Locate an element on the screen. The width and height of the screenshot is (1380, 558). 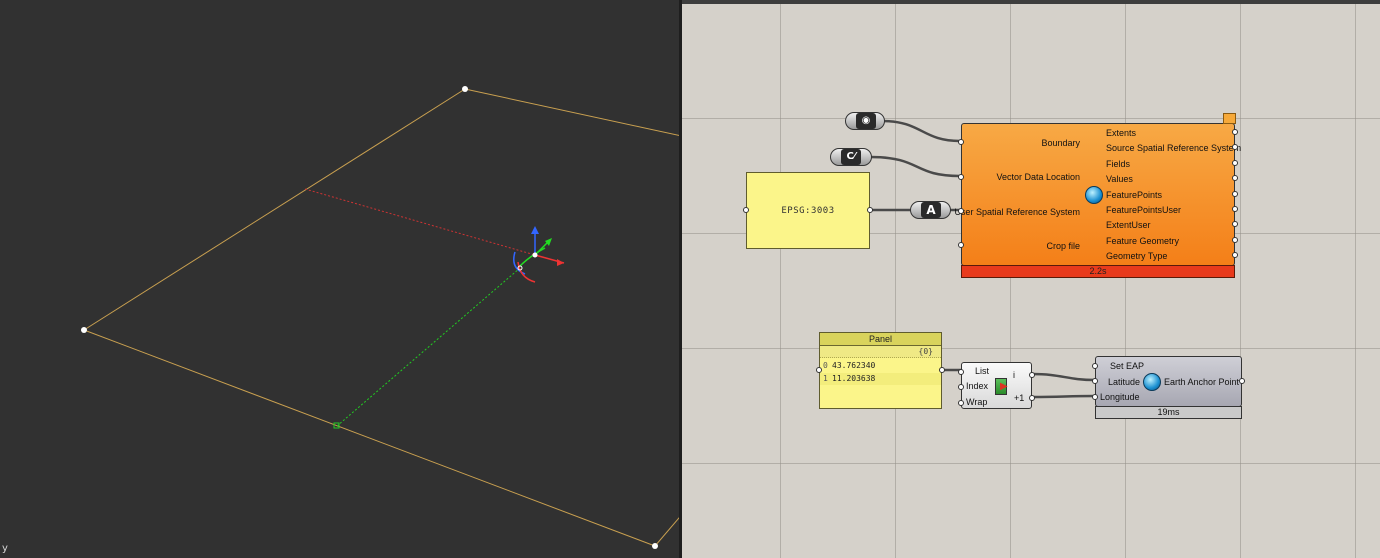
transform-gizmo is located at coordinates (539, 254).